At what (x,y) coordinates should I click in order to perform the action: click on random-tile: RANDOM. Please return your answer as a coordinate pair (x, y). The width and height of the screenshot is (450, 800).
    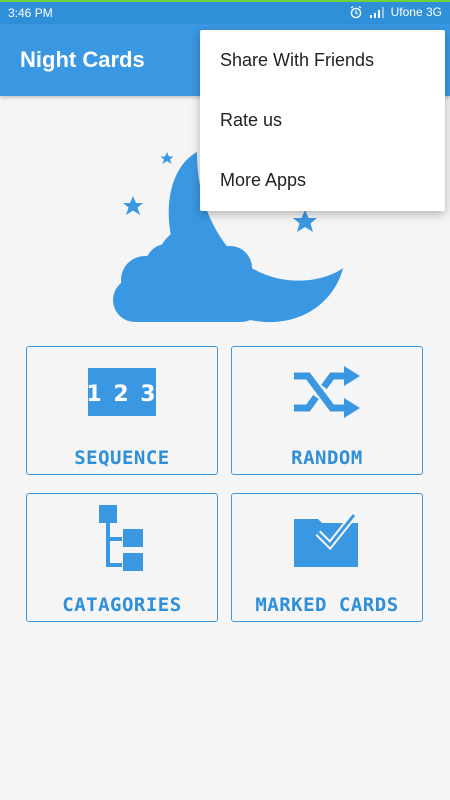
    Looking at the image, I should click on (327, 410).